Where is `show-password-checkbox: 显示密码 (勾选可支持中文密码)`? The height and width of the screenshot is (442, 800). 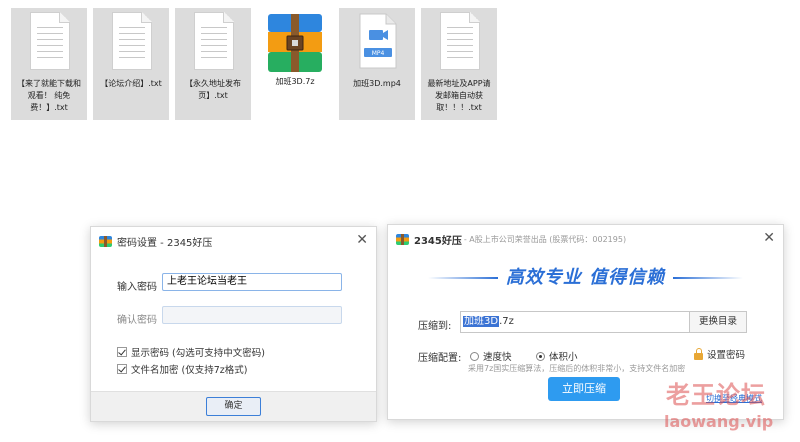
show-password-checkbox: 显示密码 (勾选可支持中文密码) is located at coordinates (191, 352).